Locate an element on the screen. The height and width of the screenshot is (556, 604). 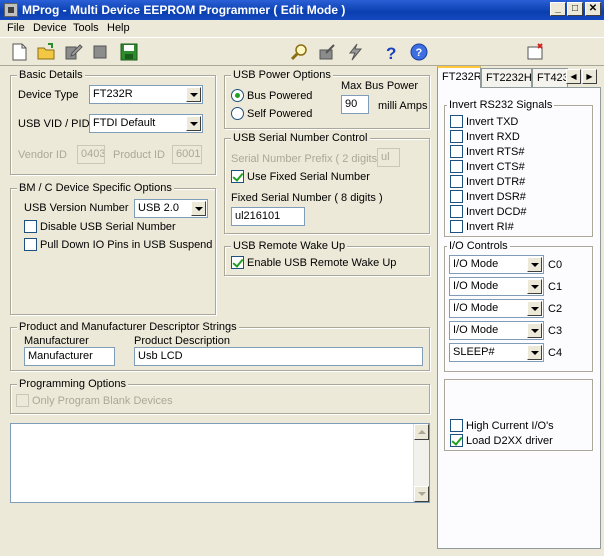
load-d2xx-checkbox is located at coordinates (456, 440).